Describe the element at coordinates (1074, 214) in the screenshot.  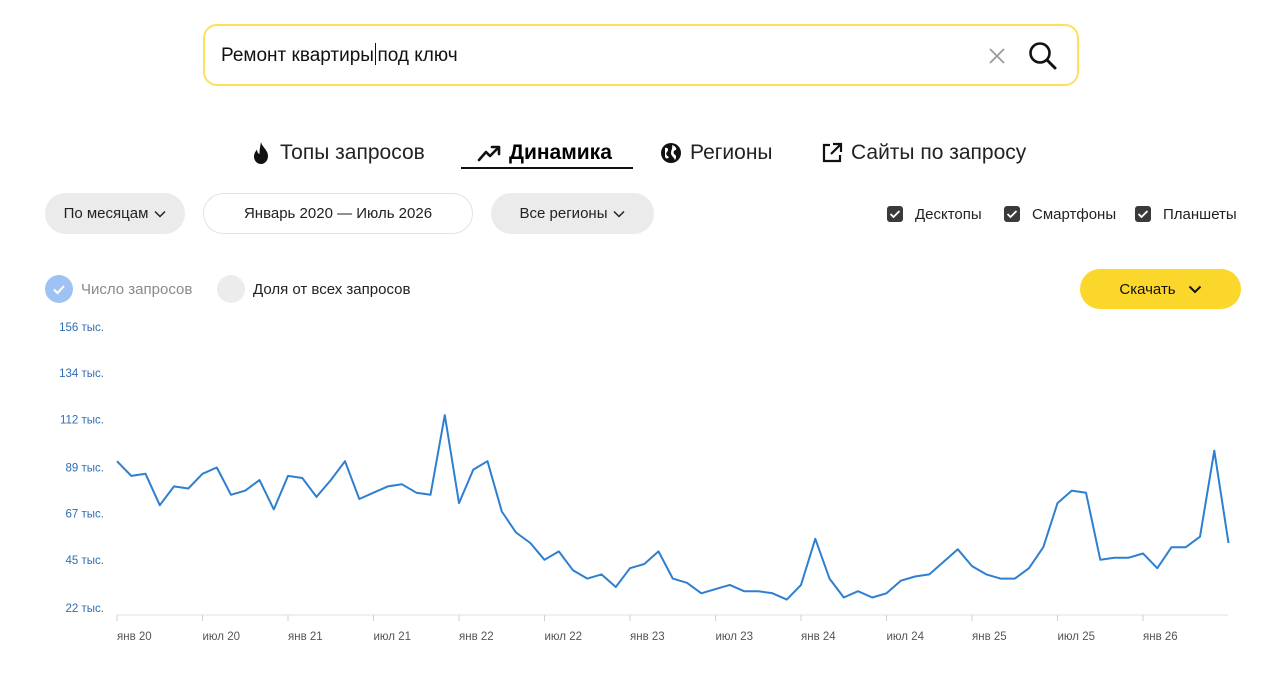
I see `checkbox-label: Смартфоны` at that location.